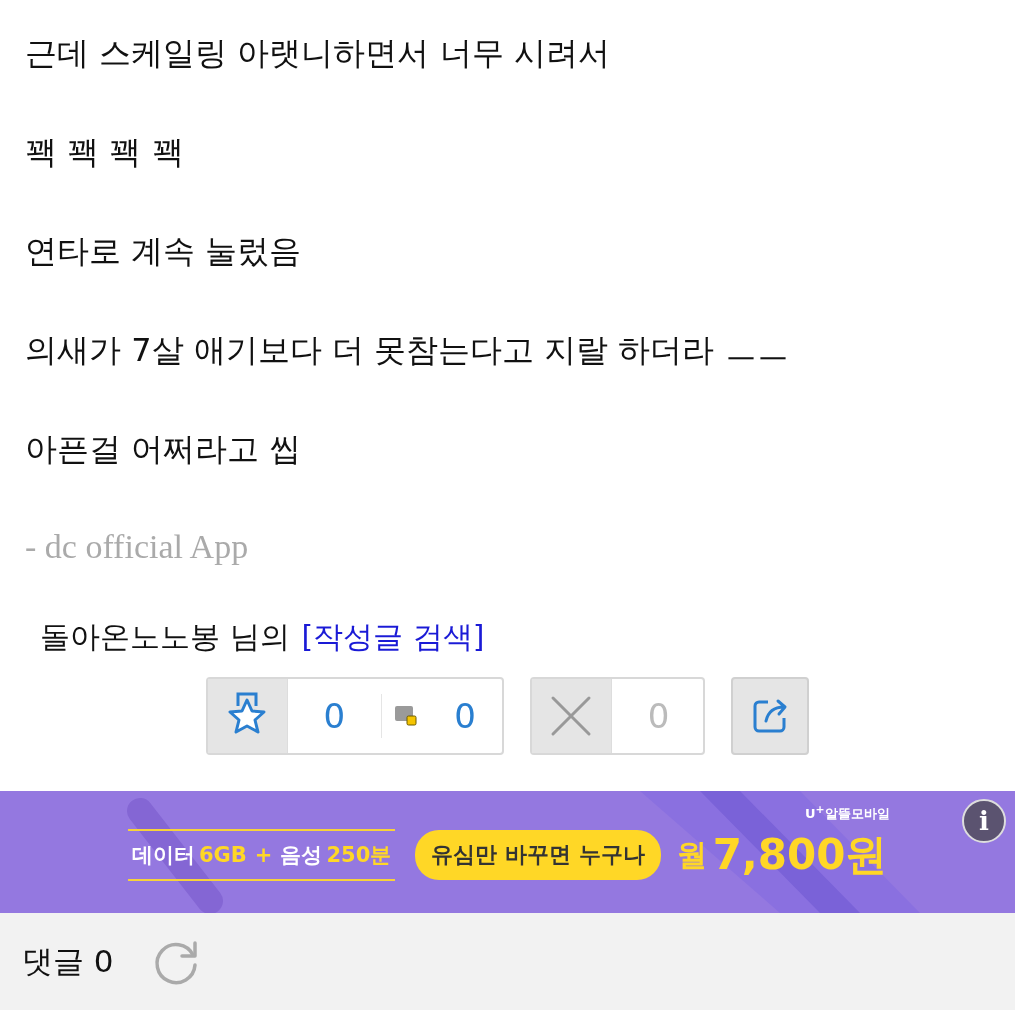  Describe the element at coordinates (847, 813) in the screenshot. I see `ad-logo: U$^{+}$알뜰모바일` at that location.